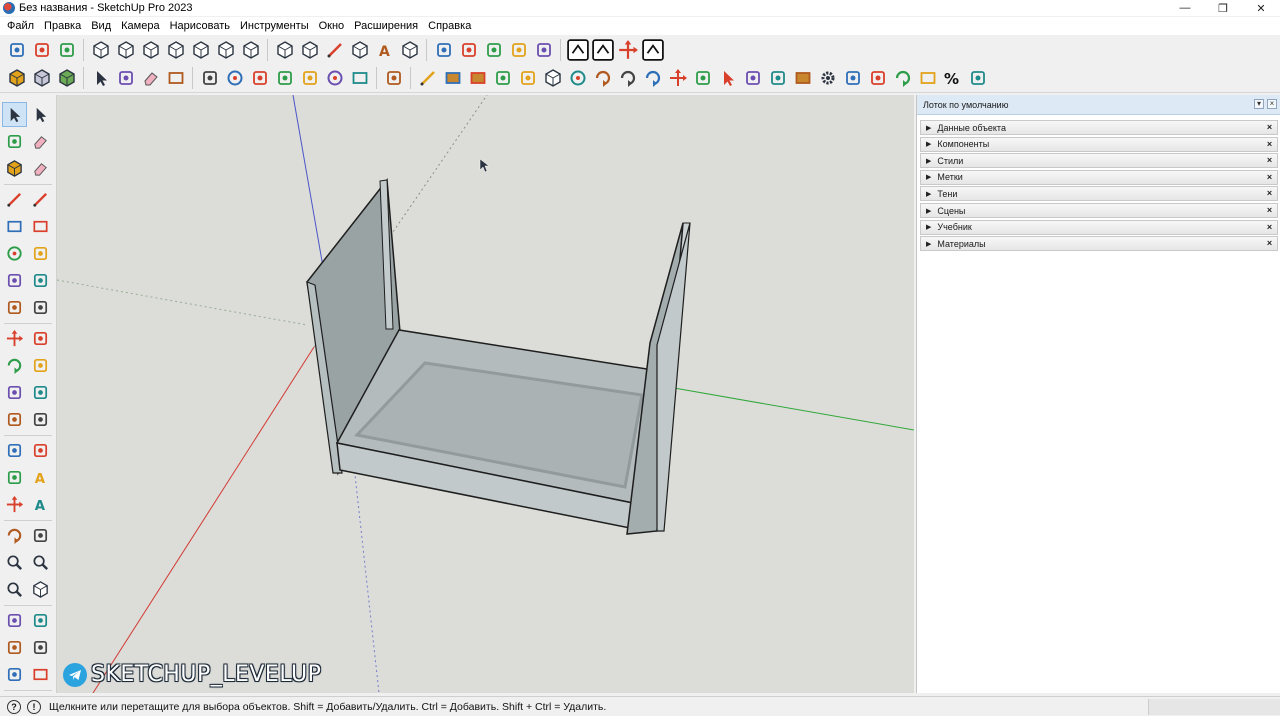 The image size is (1280, 716). I want to click on bottom-view-icon, so click(250, 49).